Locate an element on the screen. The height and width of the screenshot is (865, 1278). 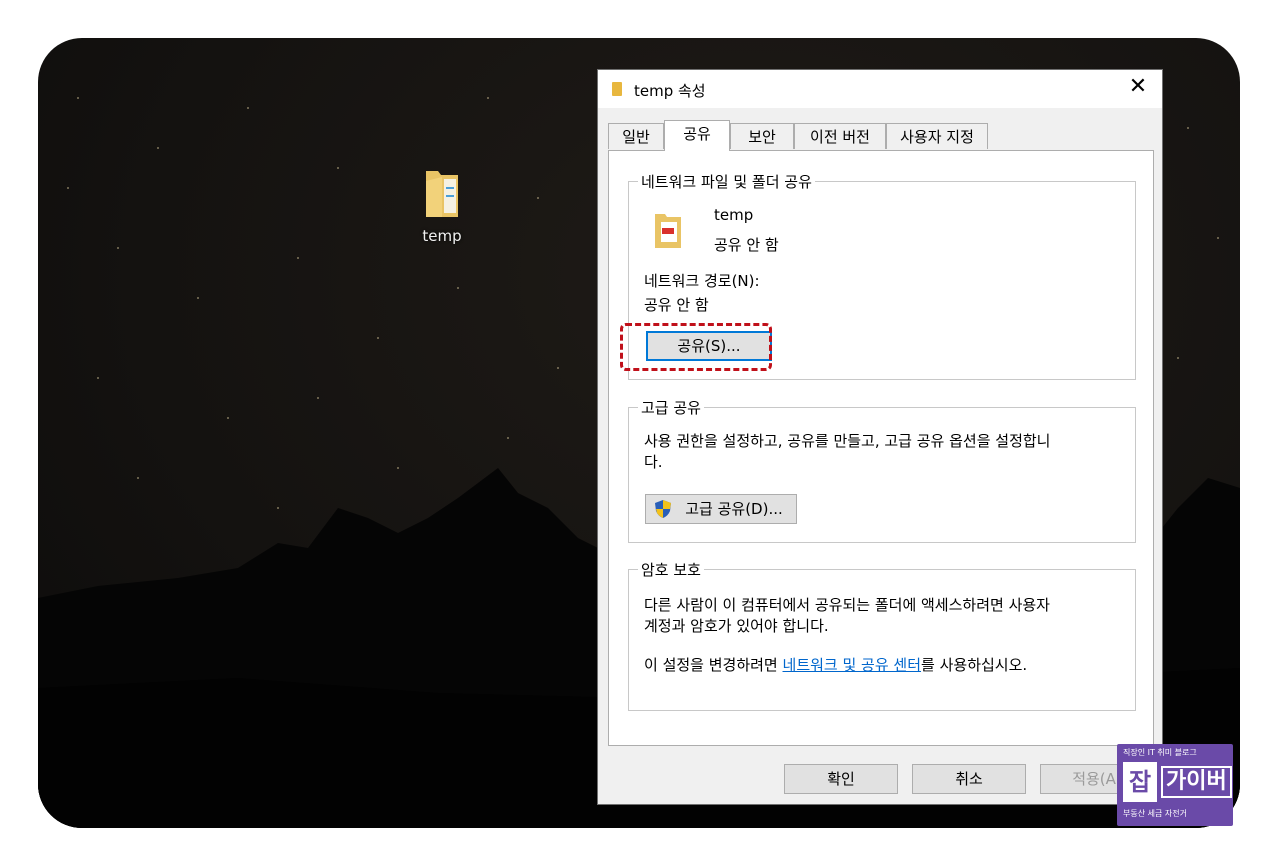
uac-shield-icon is located at coordinates (663, 509).